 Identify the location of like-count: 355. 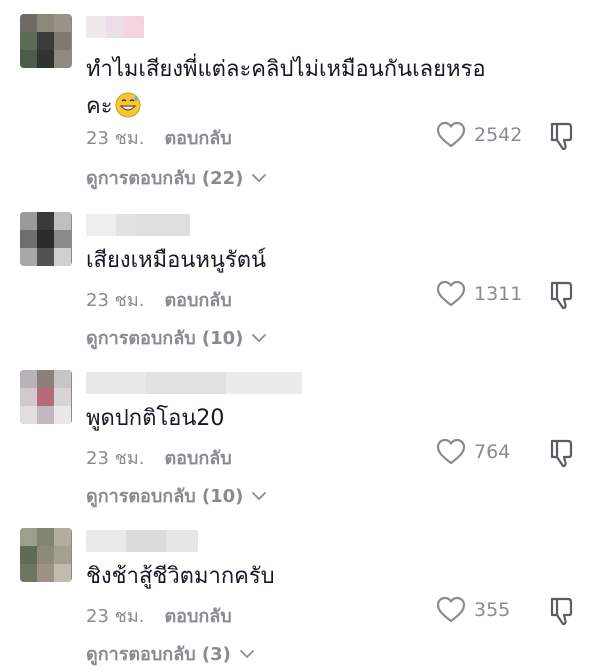
(492, 610).